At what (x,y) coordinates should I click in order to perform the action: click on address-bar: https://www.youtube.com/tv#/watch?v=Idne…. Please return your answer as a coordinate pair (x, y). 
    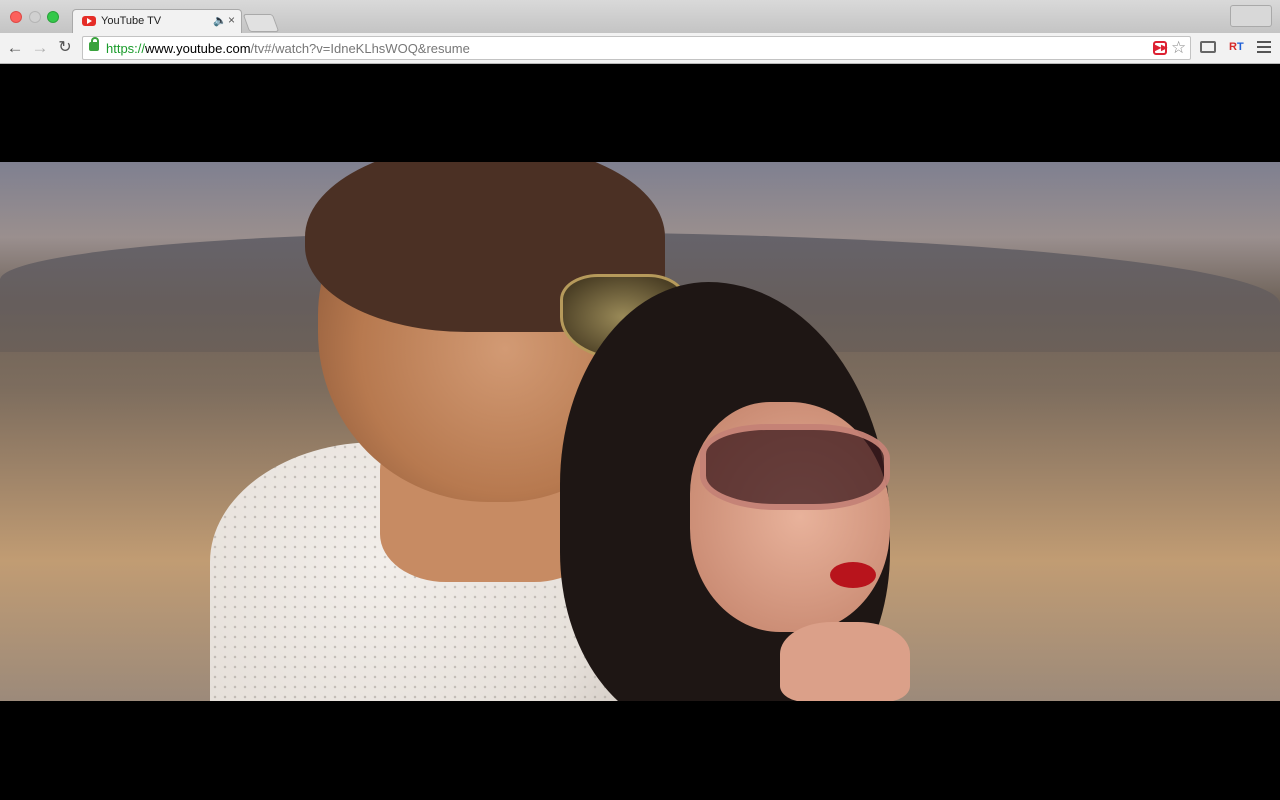
    Looking at the image, I should click on (636, 48).